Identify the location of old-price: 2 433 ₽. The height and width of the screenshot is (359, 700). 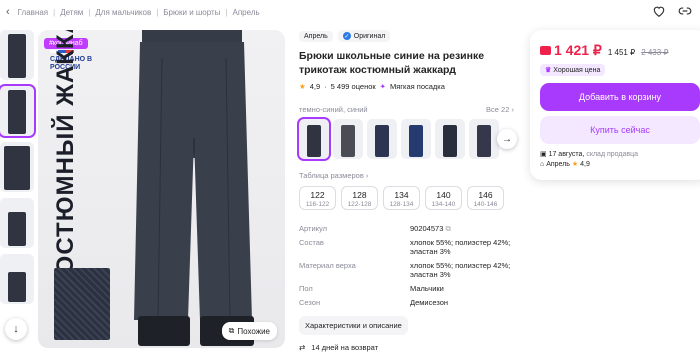
(655, 52).